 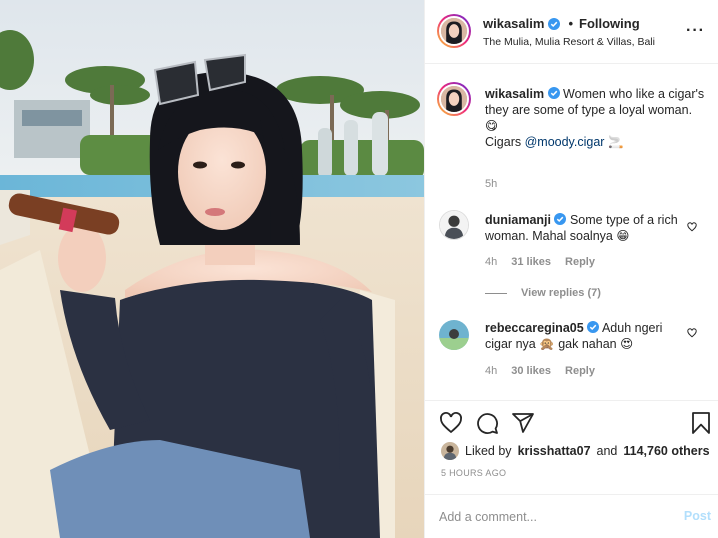 I want to click on caption-username: wikasalim, so click(x=514, y=94).